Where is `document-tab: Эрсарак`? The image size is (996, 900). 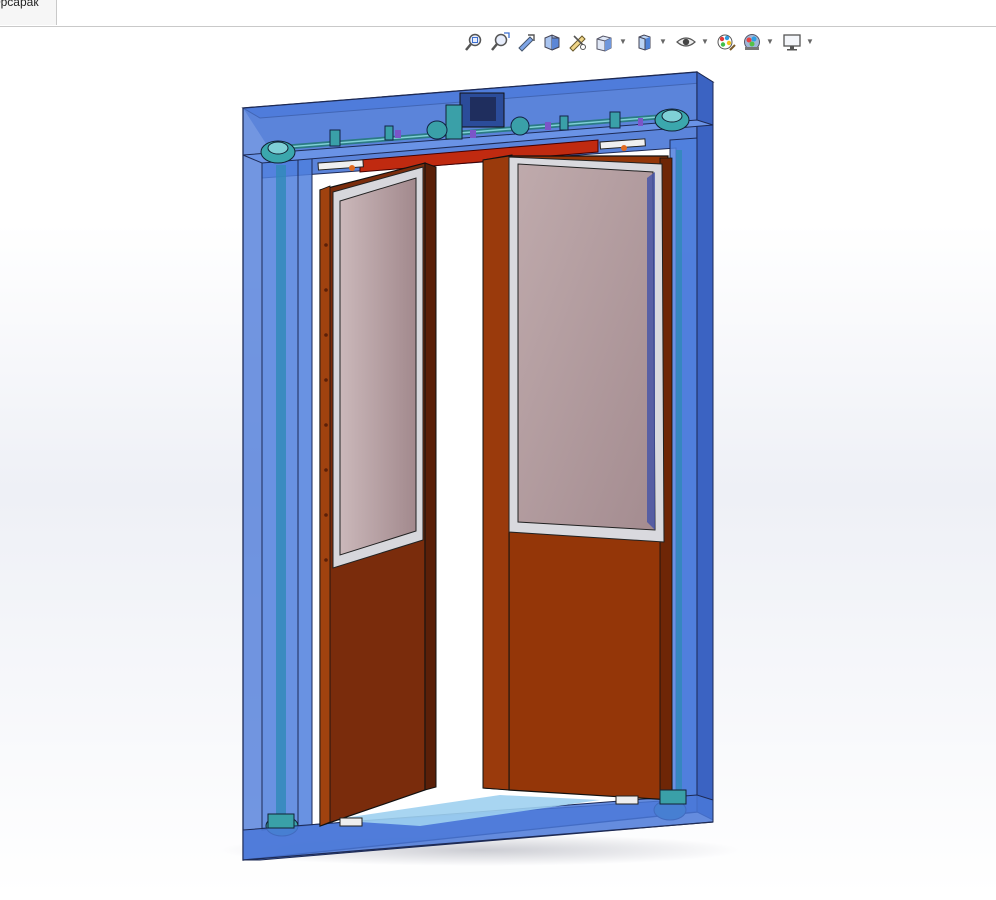 document-tab: Эрсарак is located at coordinates (28, 12).